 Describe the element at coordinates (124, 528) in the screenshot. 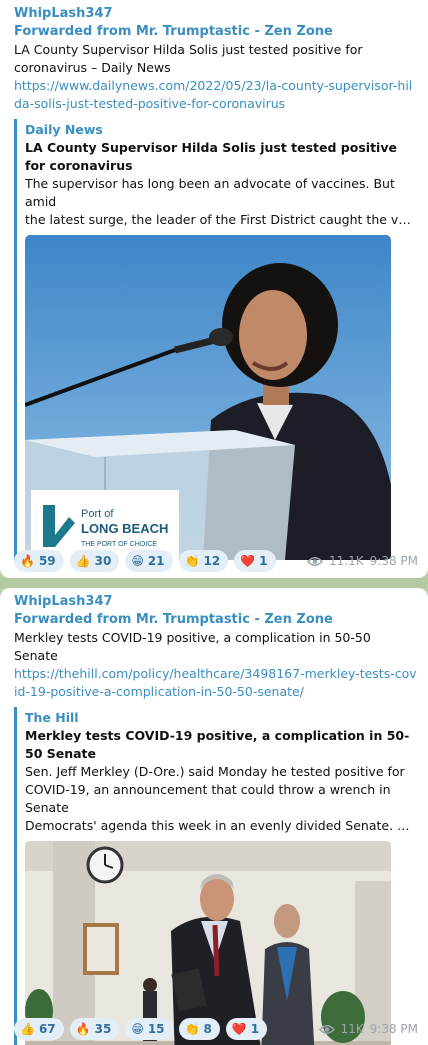

I see `sign-text-2: LONG BEACH` at that location.